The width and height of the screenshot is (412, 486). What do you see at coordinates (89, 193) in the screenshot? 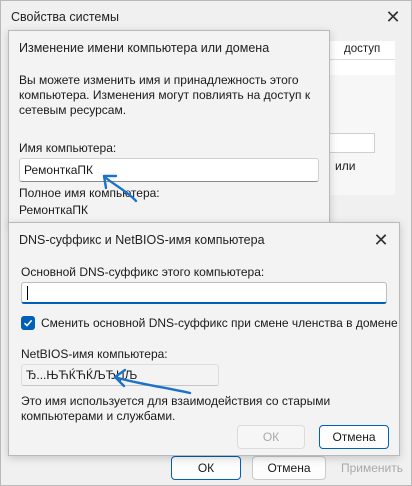
I see `full-name-label: Полное имя компьютера:` at bounding box center [89, 193].